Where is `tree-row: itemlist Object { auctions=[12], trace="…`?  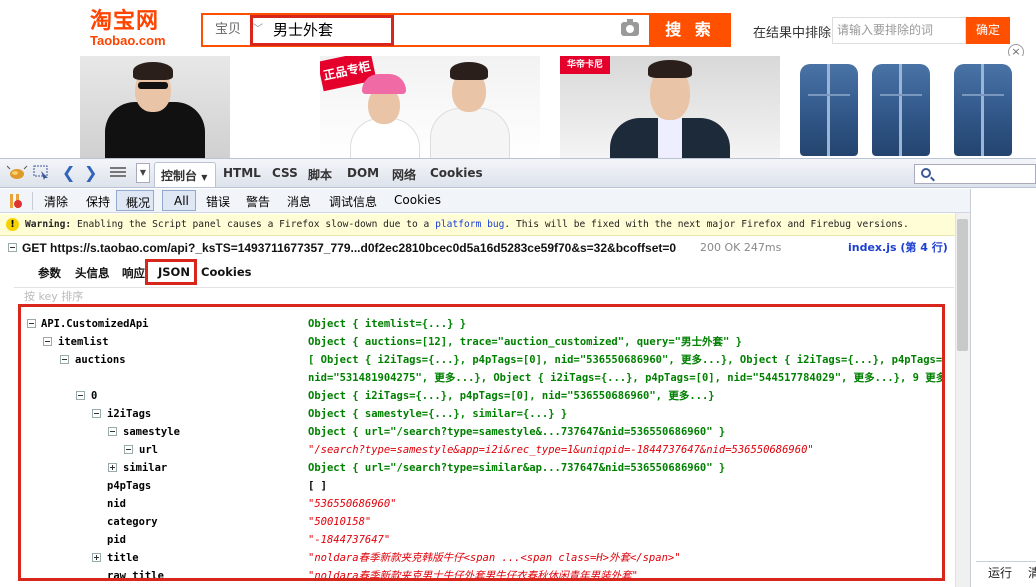
tree-row: itemlist Object { auctions=[12], trace="… is located at coordinates (481, 342).